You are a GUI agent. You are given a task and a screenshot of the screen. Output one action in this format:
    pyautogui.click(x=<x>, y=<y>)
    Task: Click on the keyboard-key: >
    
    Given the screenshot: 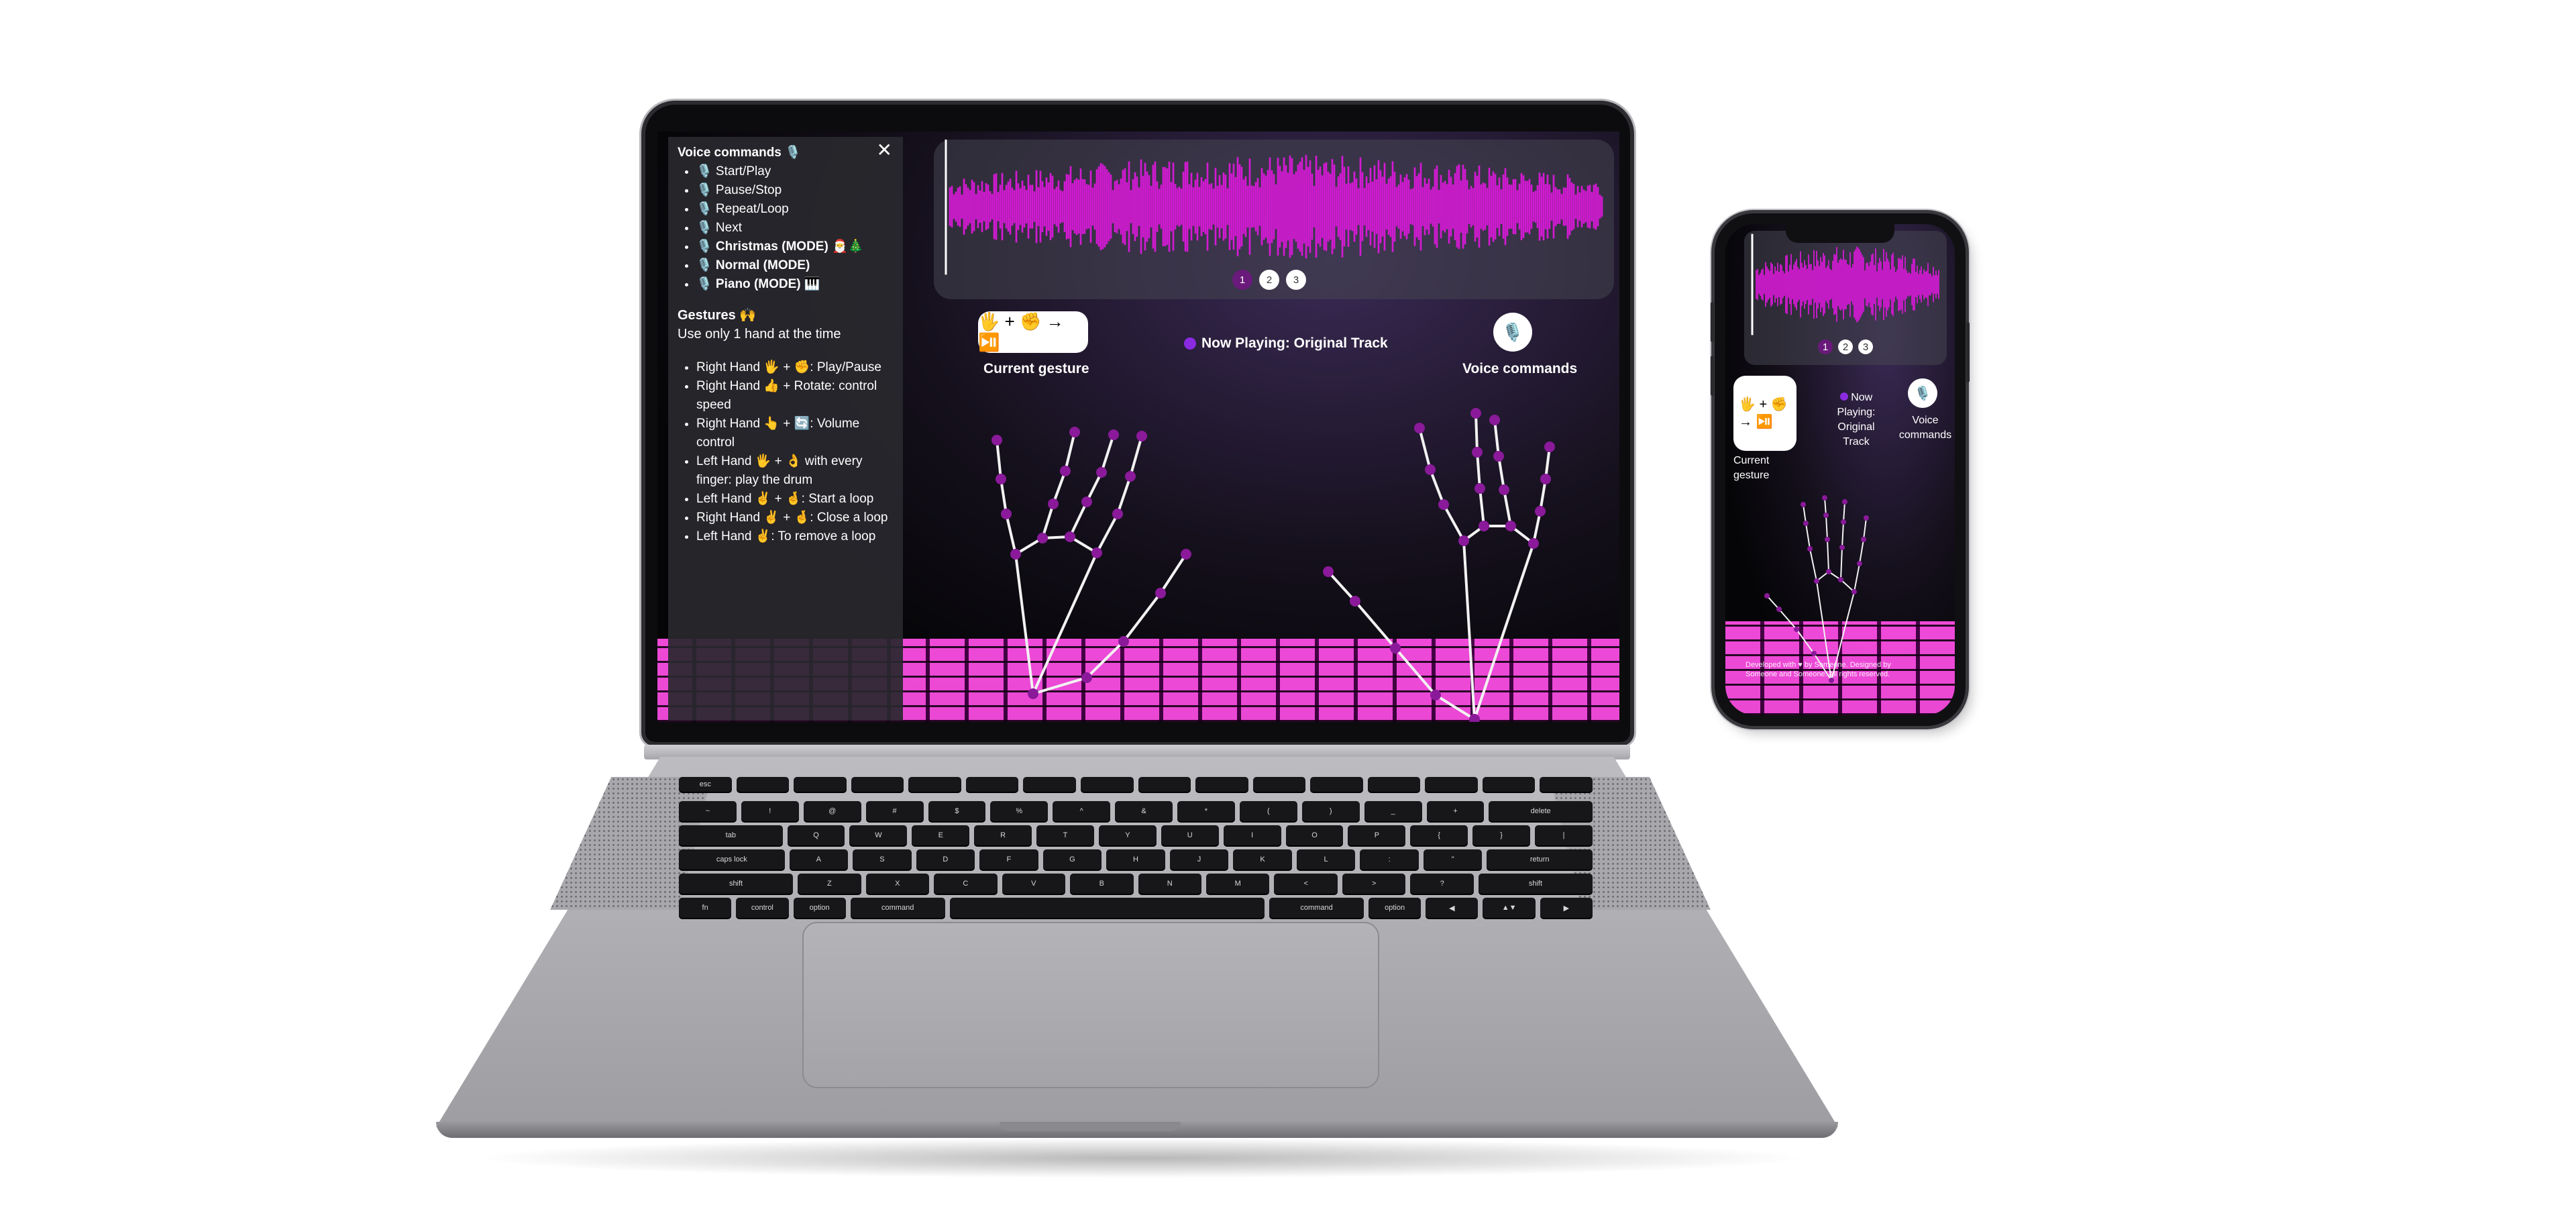 What is the action you would take?
    pyautogui.click(x=1374, y=884)
    